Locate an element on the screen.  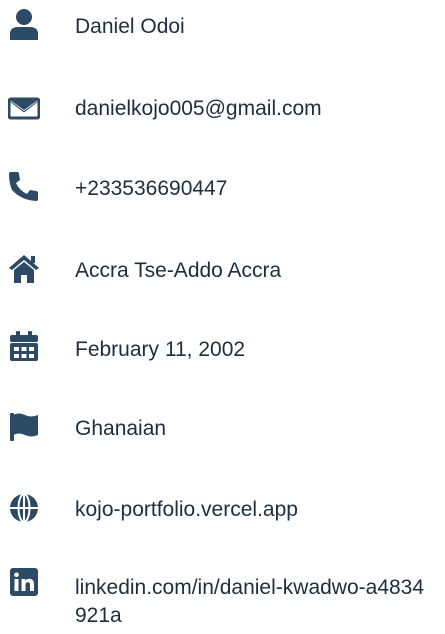
contact-name-text: Daniel Odoi is located at coordinates (130, 26).